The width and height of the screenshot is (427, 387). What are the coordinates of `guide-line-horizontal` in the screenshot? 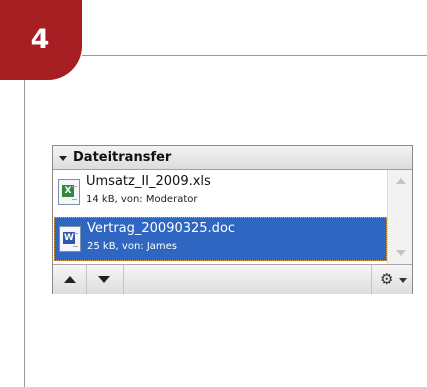 It's located at (254, 55).